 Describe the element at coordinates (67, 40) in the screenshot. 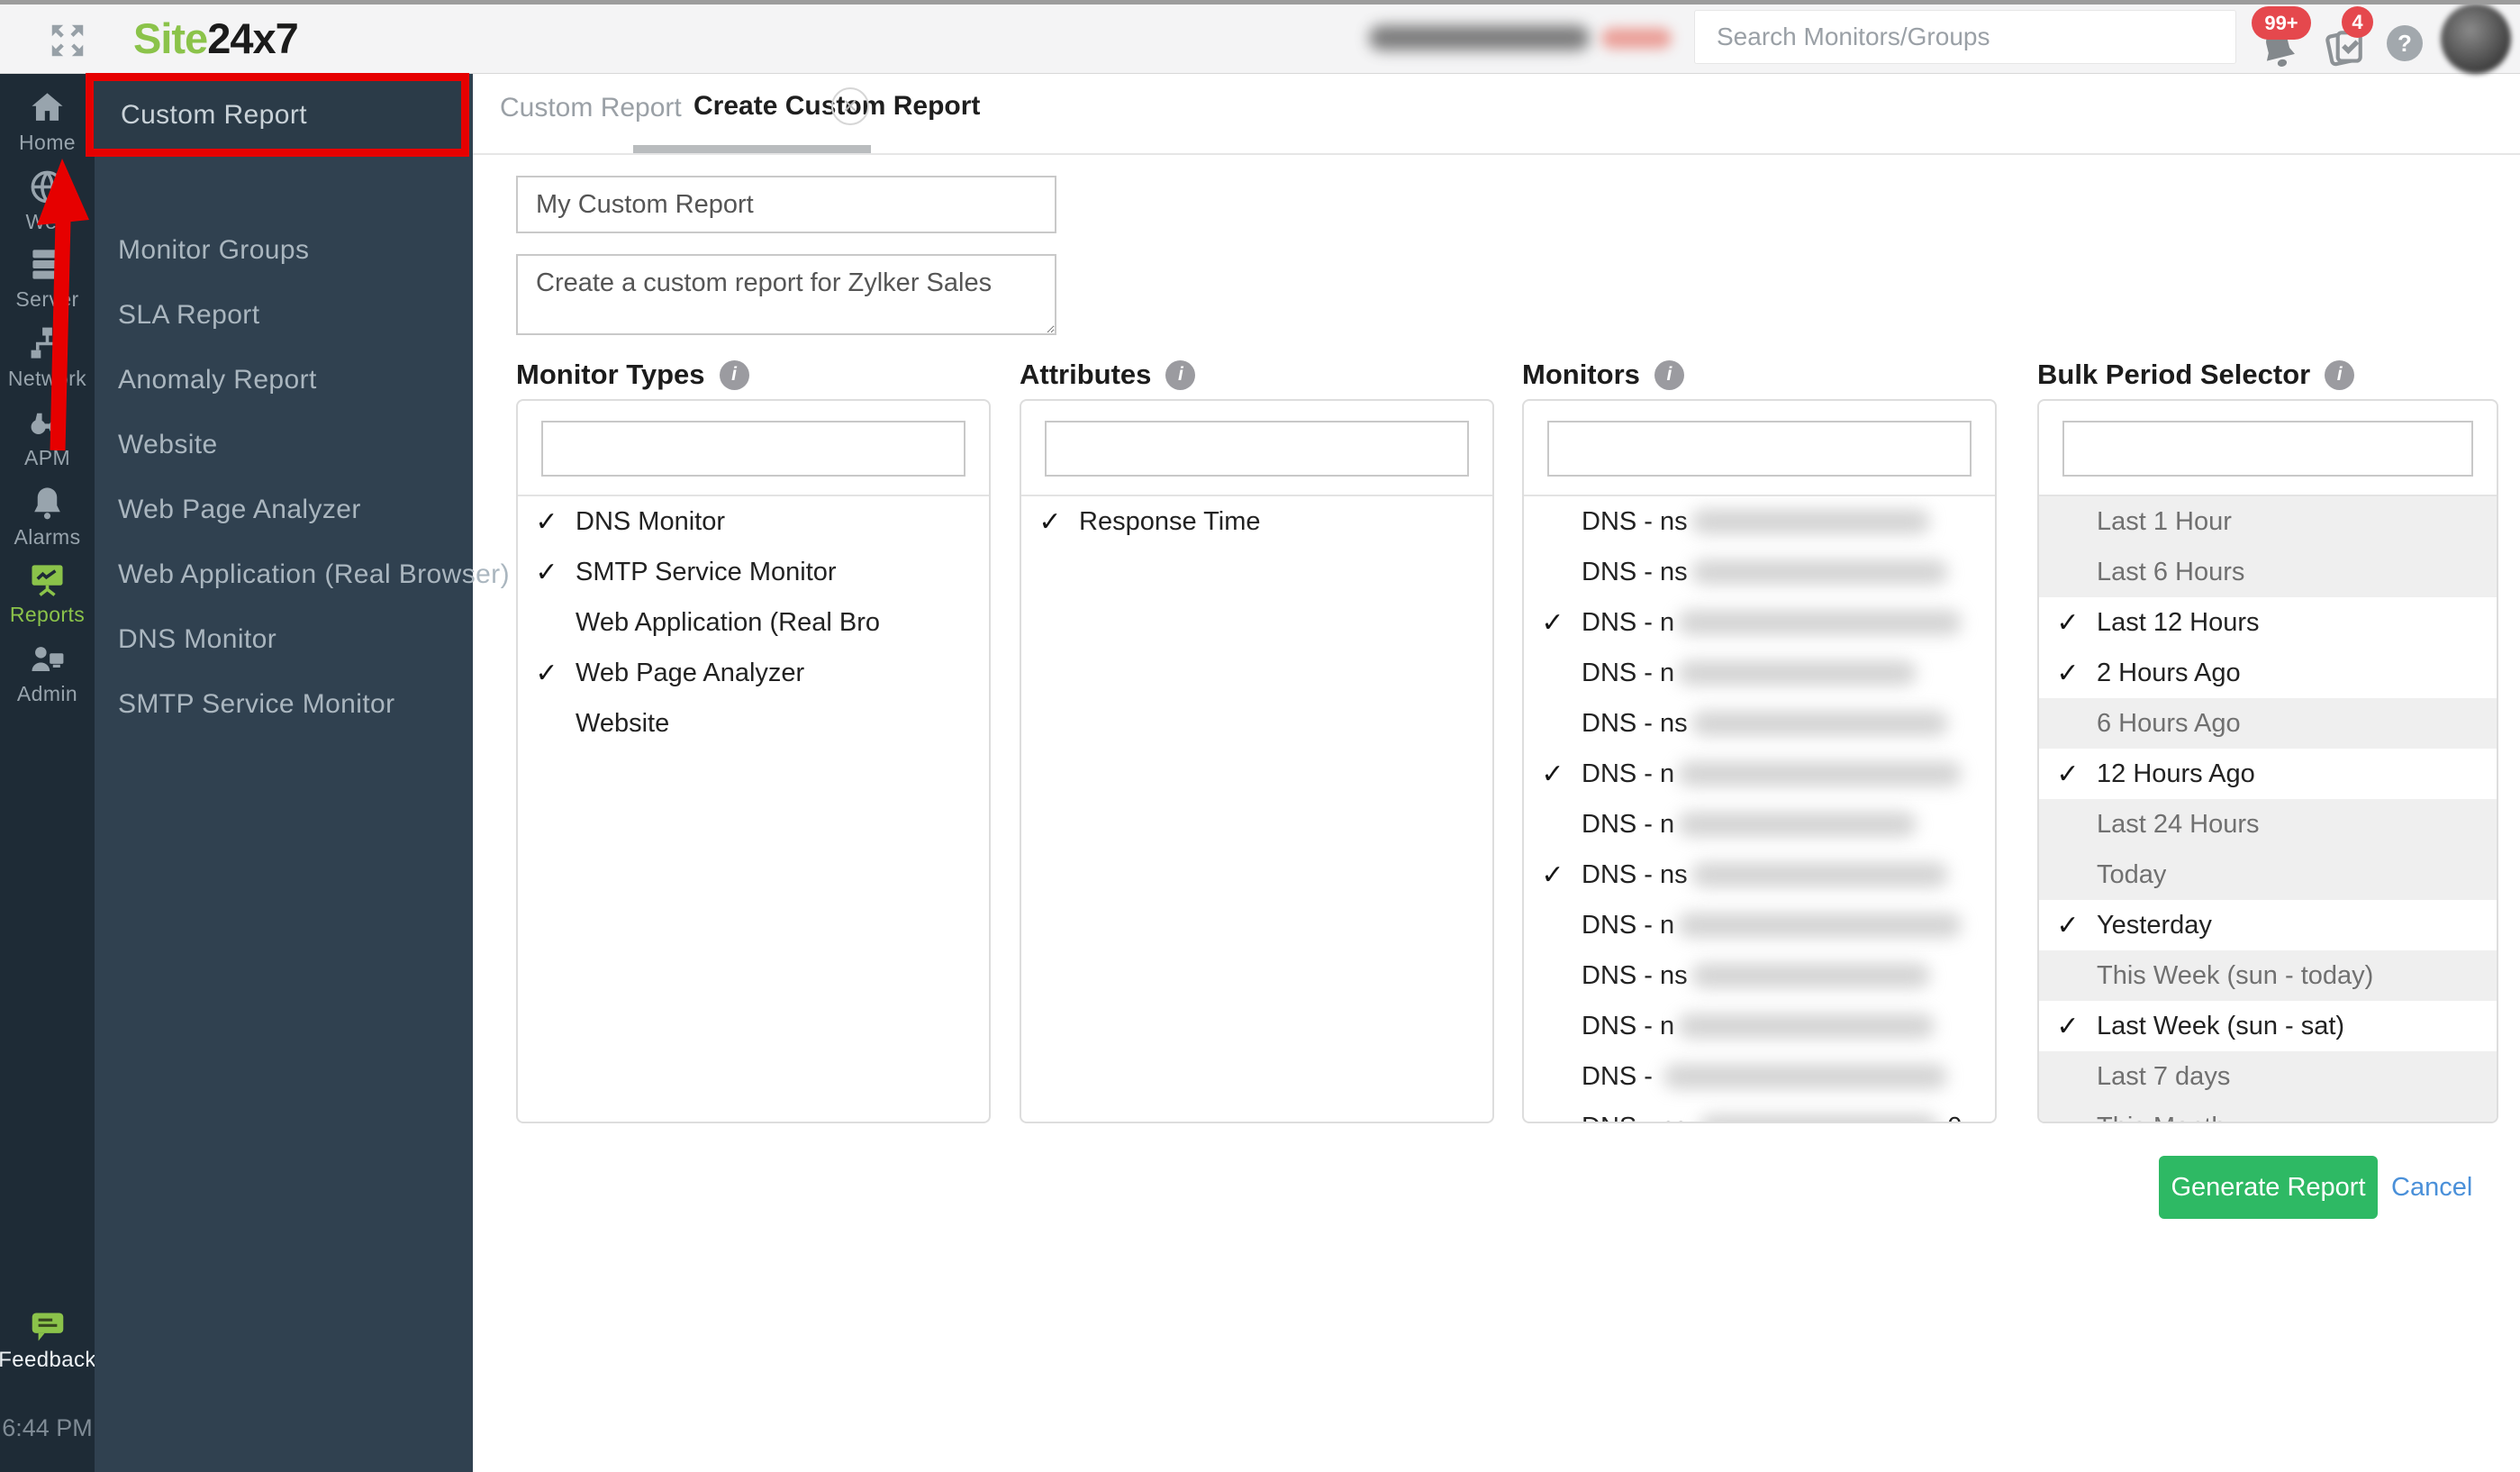

I see `expand-nav-icon` at that location.